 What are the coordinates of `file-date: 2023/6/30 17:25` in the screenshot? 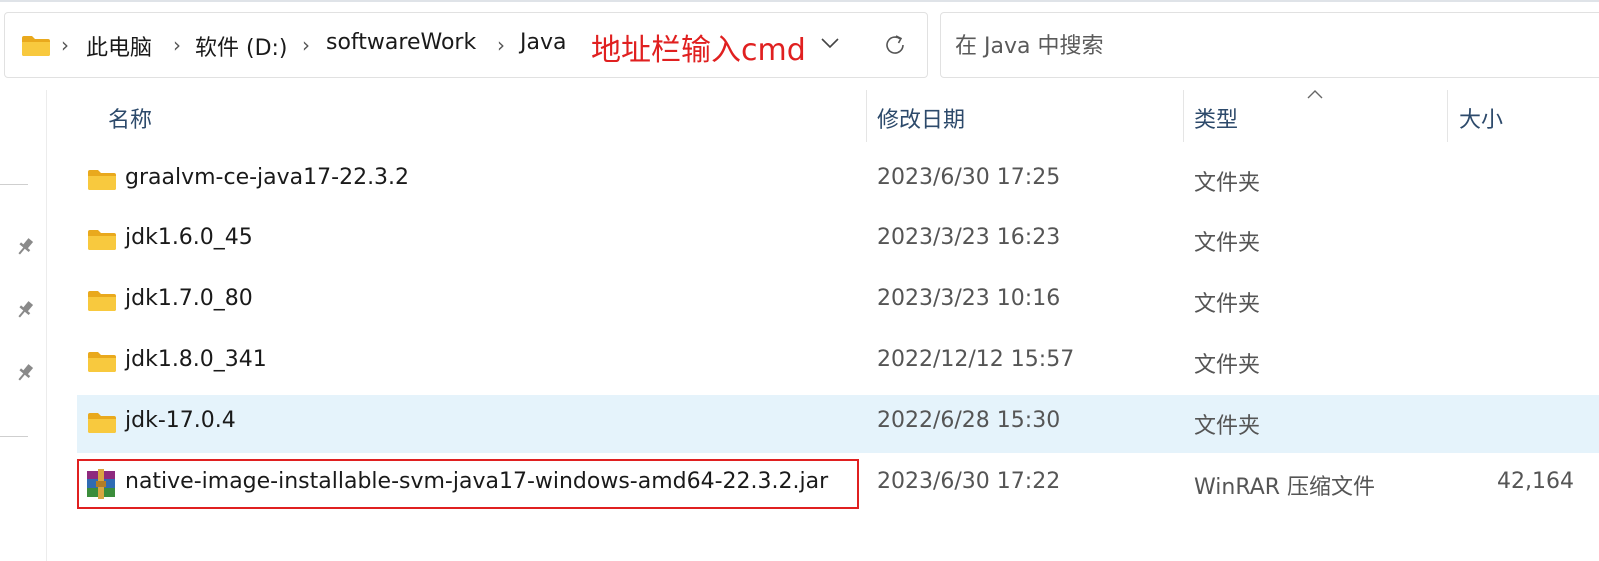 It's located at (969, 177).